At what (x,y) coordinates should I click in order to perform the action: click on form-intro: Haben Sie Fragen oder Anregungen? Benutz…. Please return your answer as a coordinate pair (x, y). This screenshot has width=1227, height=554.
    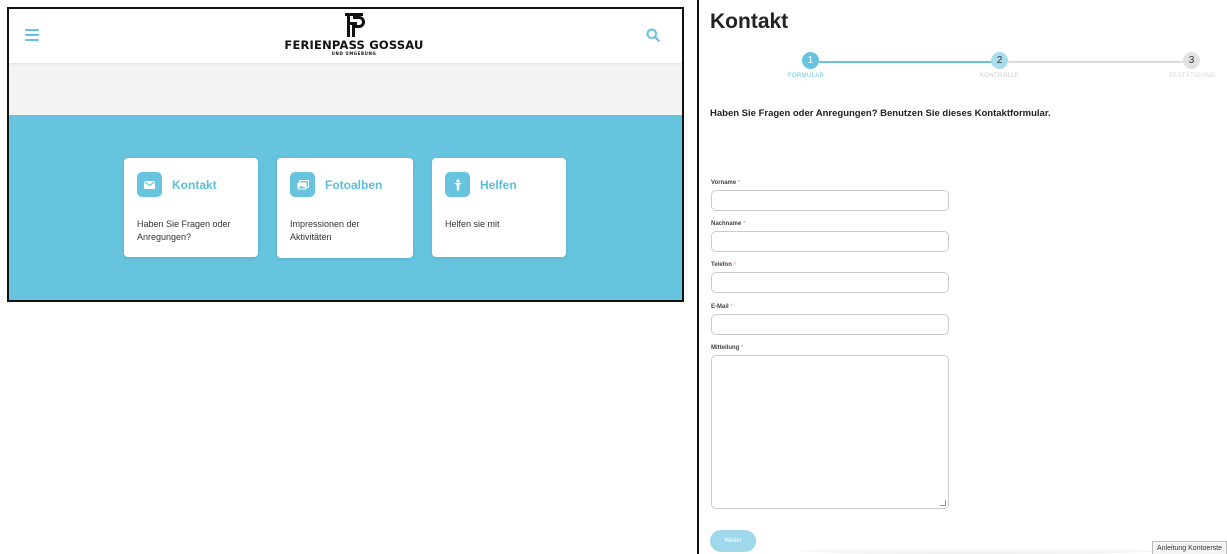
    Looking at the image, I should click on (880, 113).